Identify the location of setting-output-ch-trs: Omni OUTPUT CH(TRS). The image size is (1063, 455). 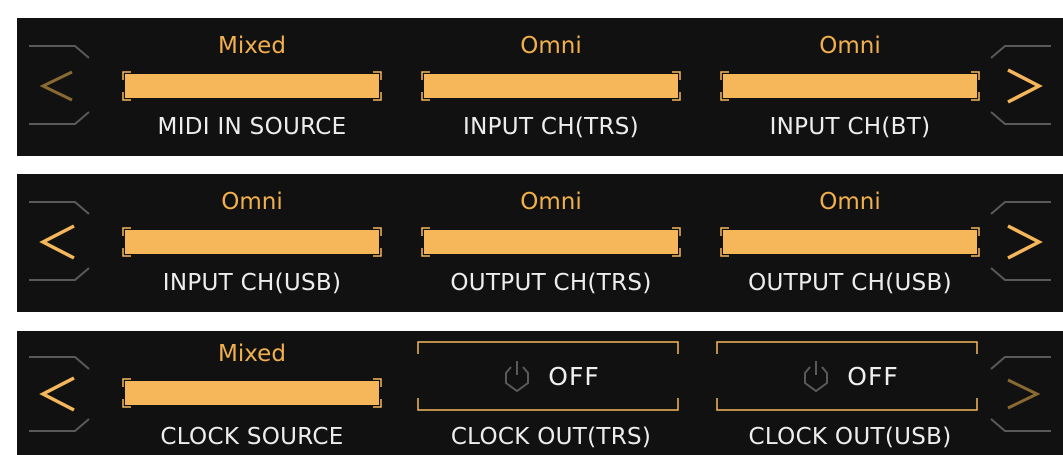
(551, 243).